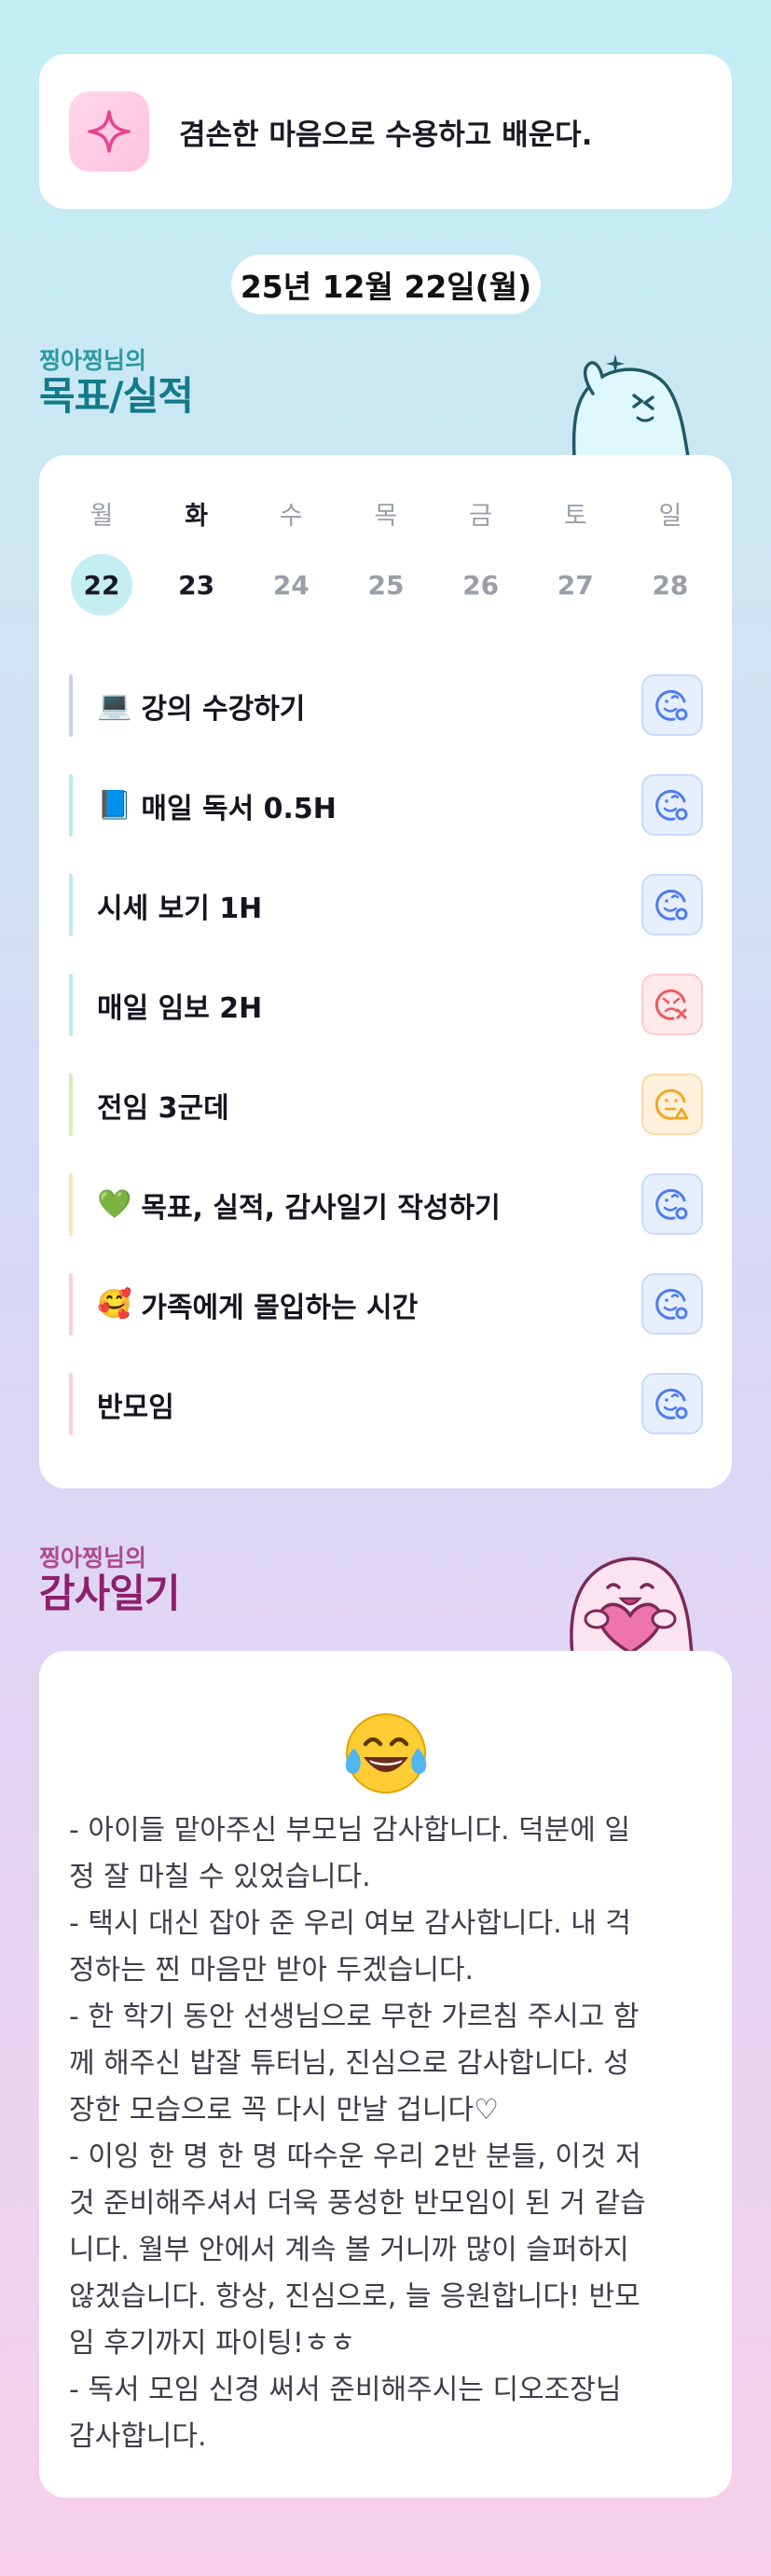 Image resolution: width=771 pixels, height=2576 pixels. I want to click on goals-section-header: 찡아찡님의 목표/실적, so click(116, 383).